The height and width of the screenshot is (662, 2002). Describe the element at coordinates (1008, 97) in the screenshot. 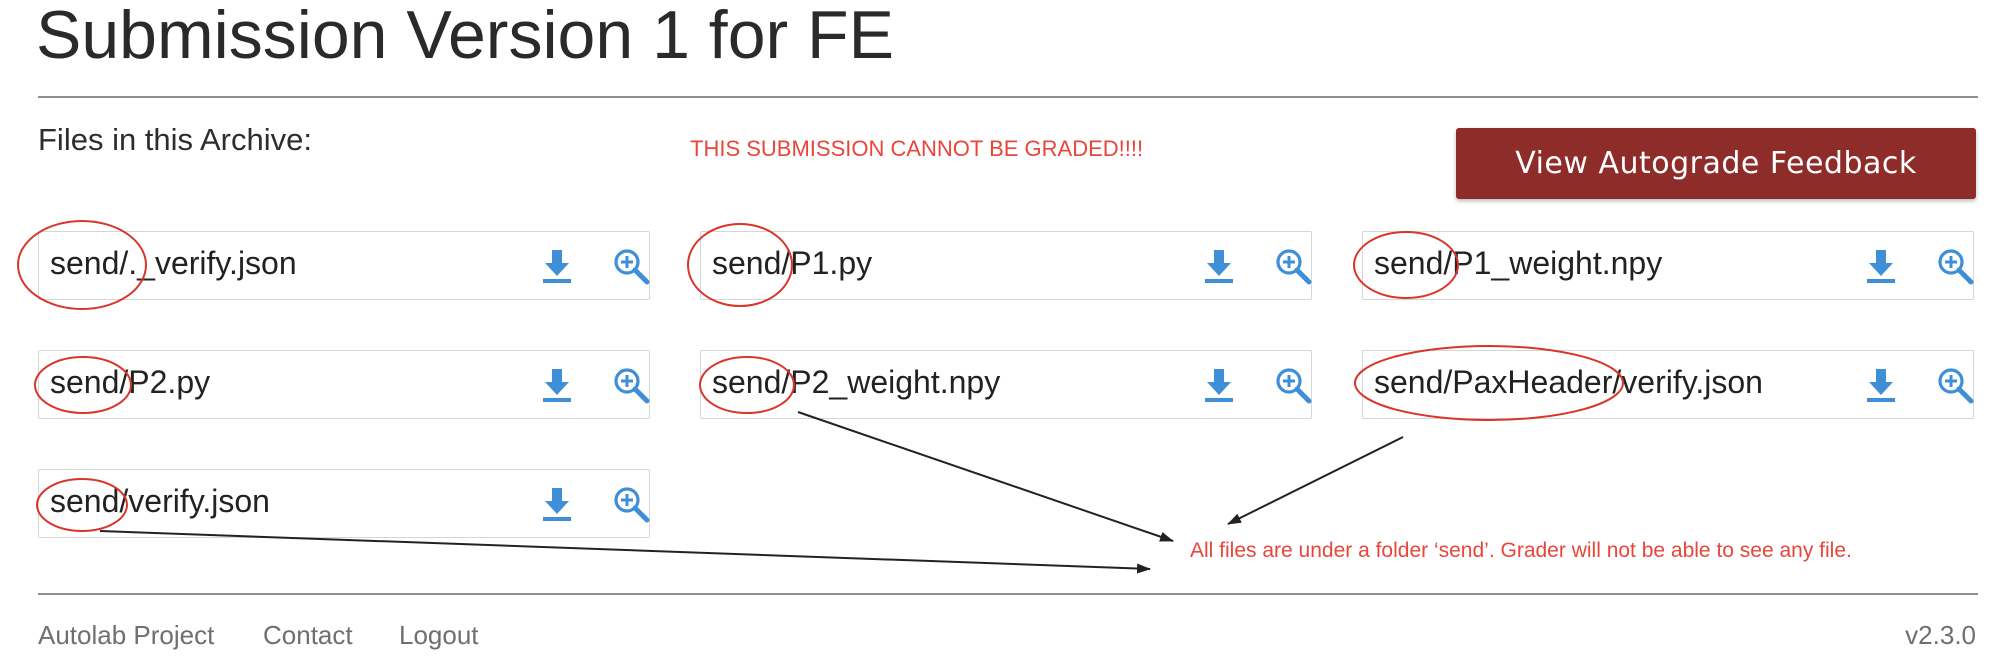

I see `header-divider` at that location.